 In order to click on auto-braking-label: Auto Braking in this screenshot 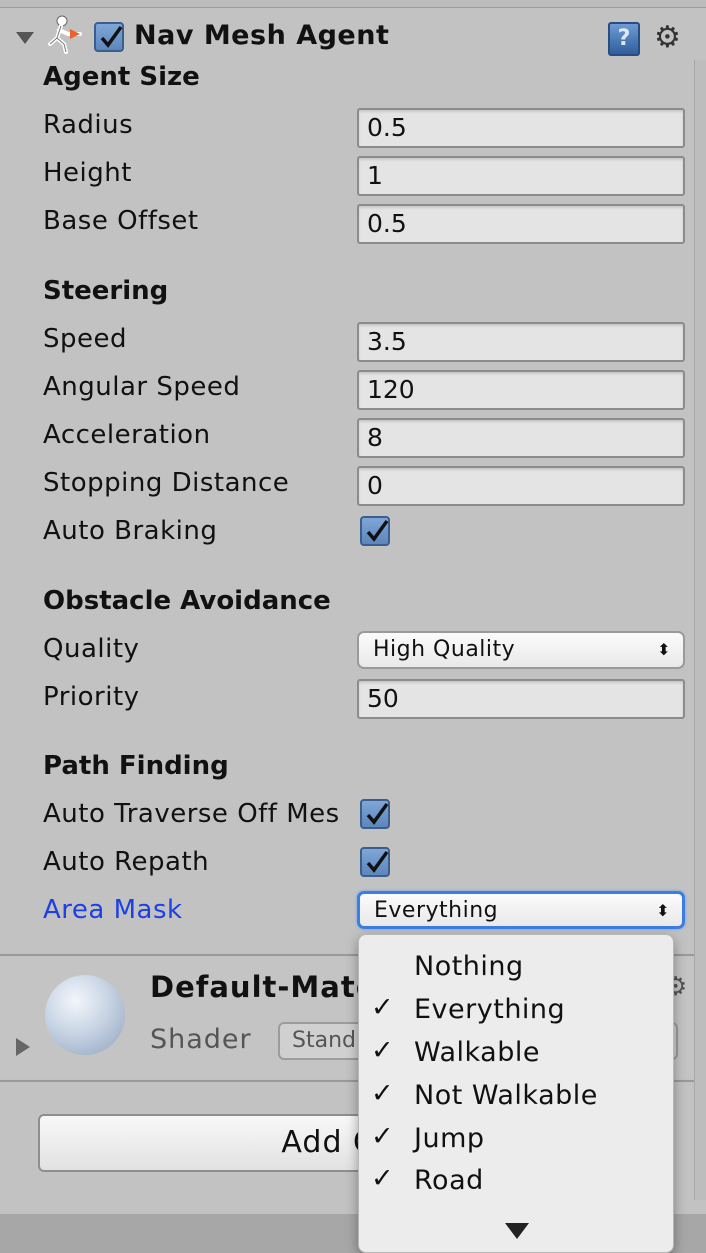, I will do `click(130, 531)`.